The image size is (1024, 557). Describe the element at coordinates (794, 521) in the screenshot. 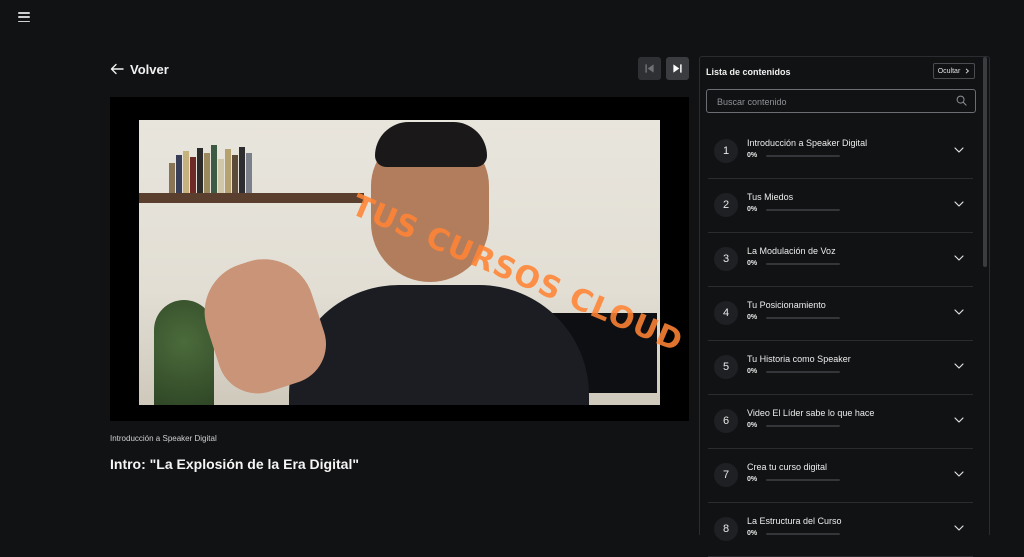

I see `item-title: La Estructura del Curso` at that location.